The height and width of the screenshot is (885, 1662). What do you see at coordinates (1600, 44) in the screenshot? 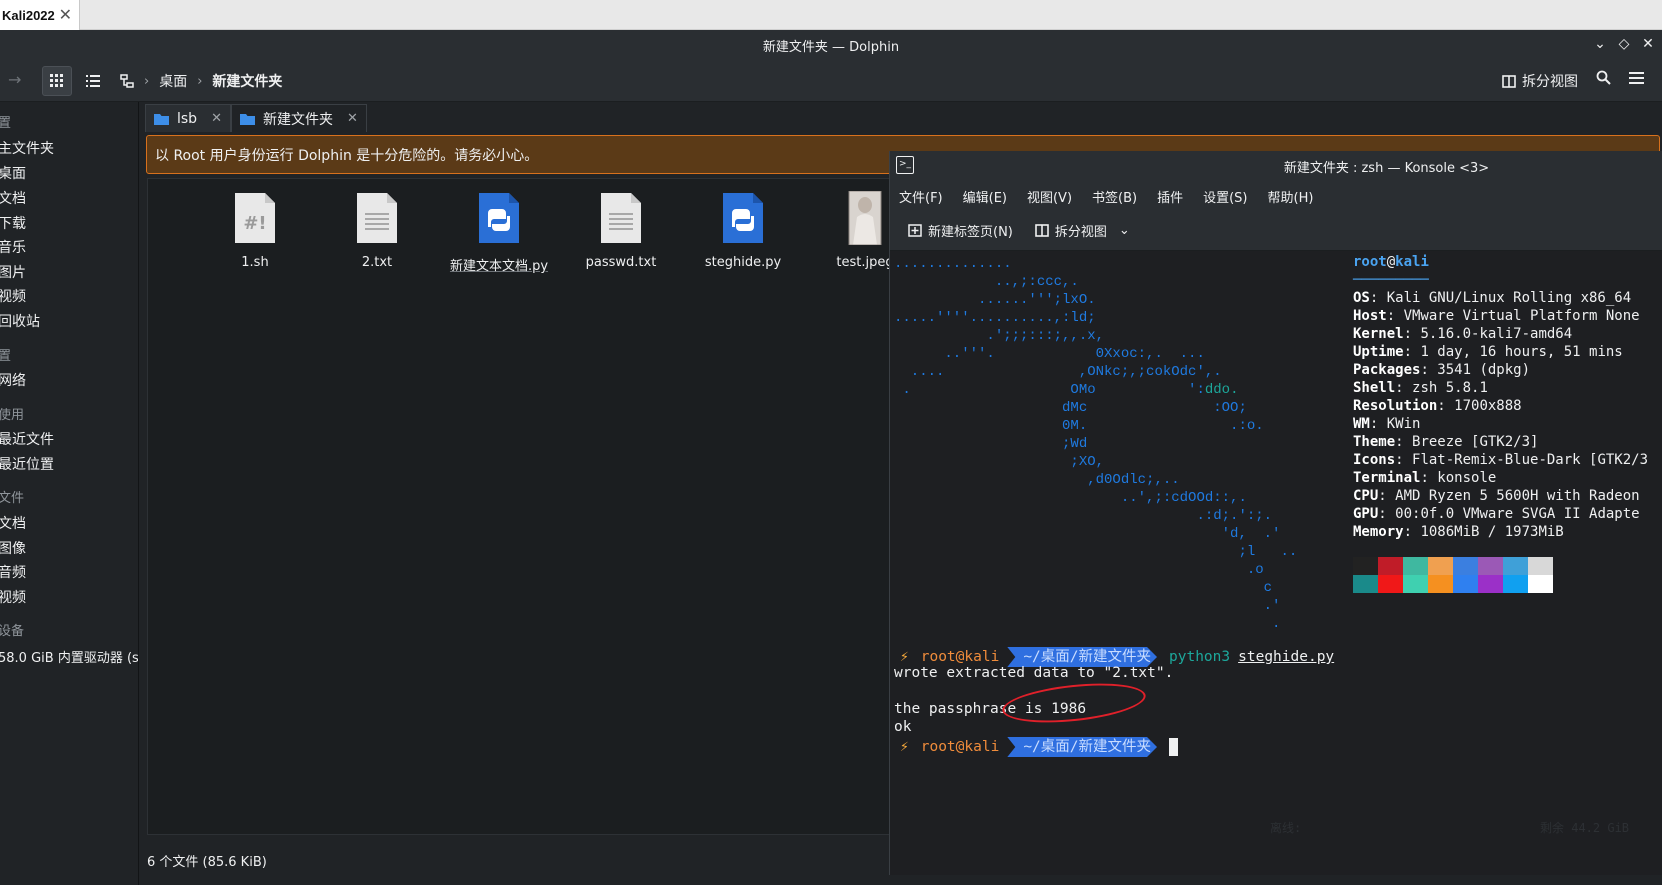
I see `minimize-icon: ⌄` at bounding box center [1600, 44].